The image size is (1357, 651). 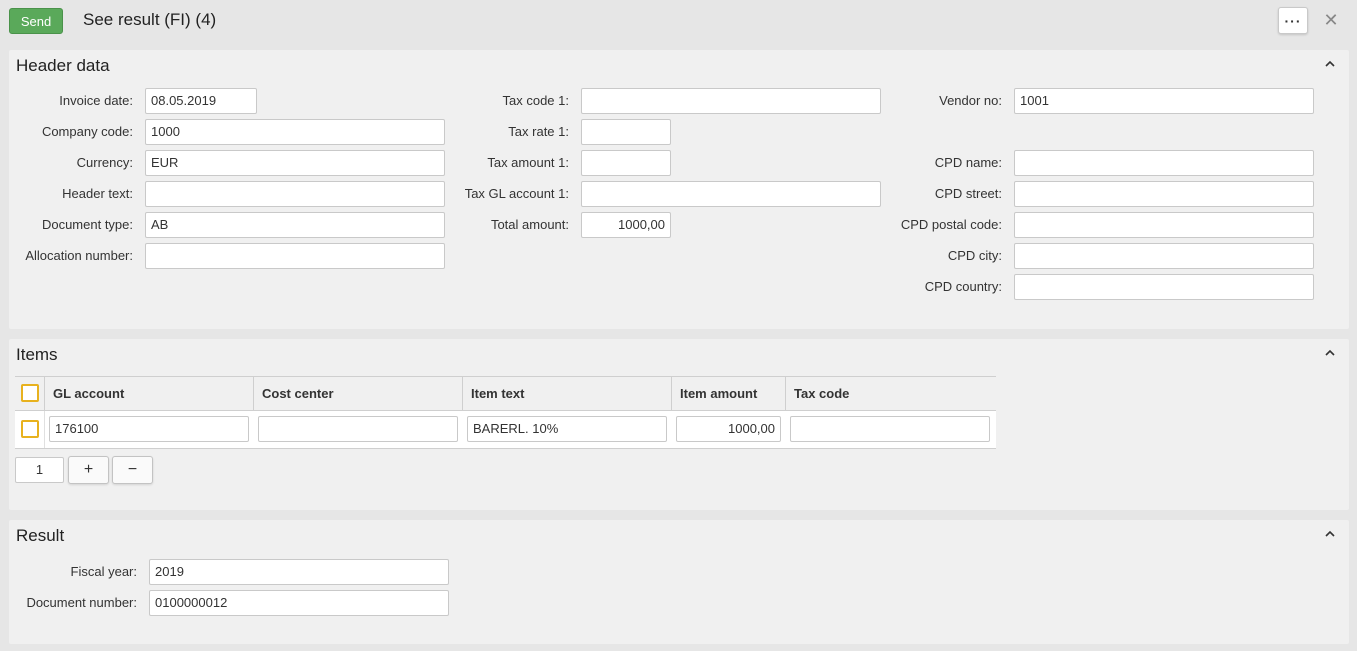 I want to click on table-row: 176100 BARERL. 10% 1000,00, so click(x=505, y=430).